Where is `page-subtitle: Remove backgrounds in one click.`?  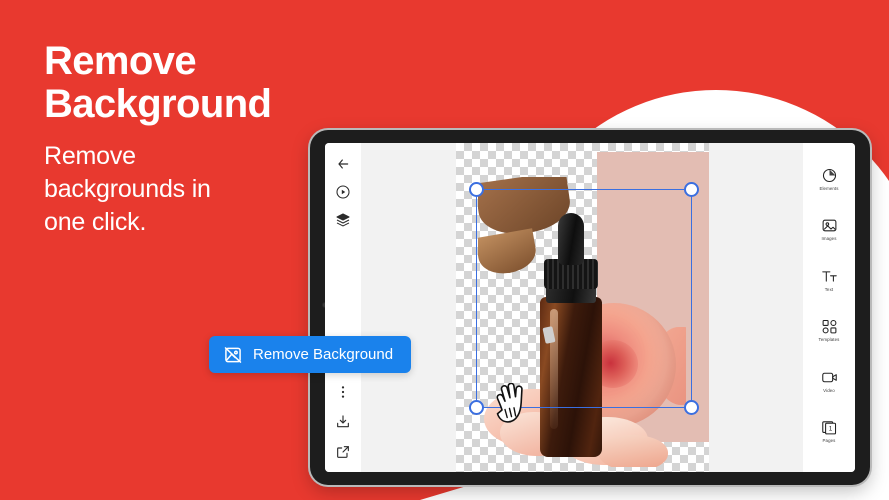
page-subtitle: Remove backgrounds in one click. is located at coordinates (127, 189).